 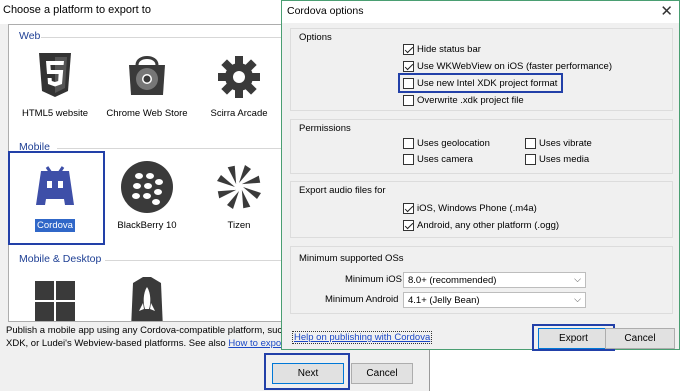 I want to click on chrome-web-store-icon, so click(x=147, y=75).